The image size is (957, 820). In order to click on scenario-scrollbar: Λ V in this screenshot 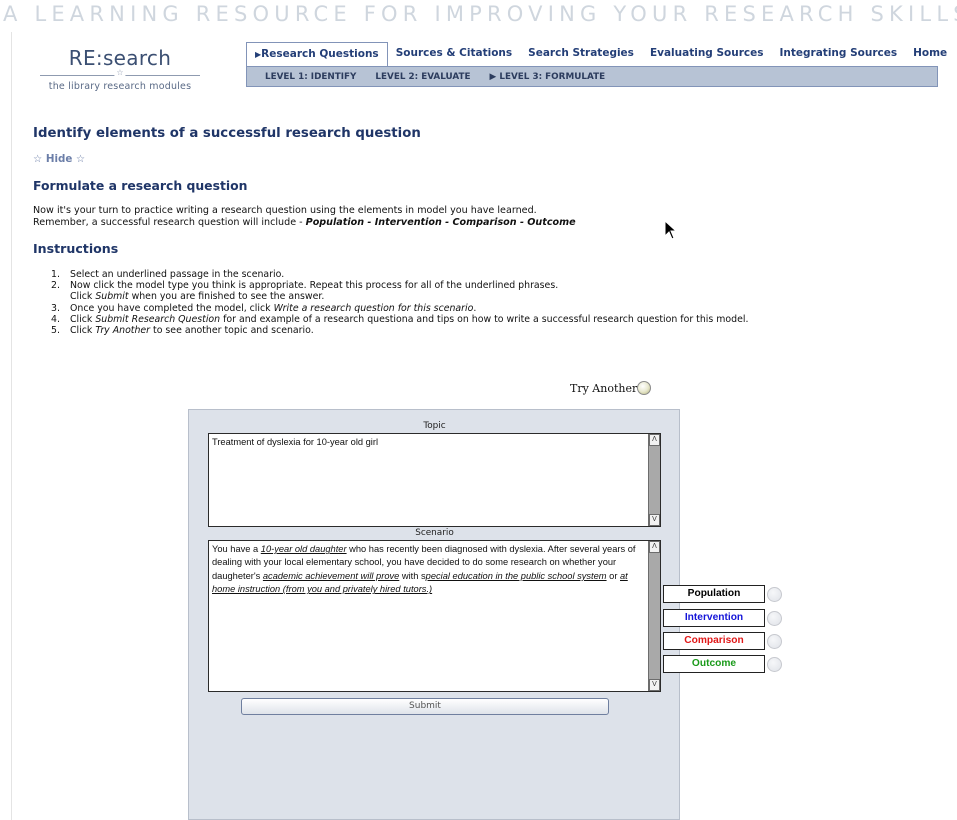, I will do `click(654, 616)`.